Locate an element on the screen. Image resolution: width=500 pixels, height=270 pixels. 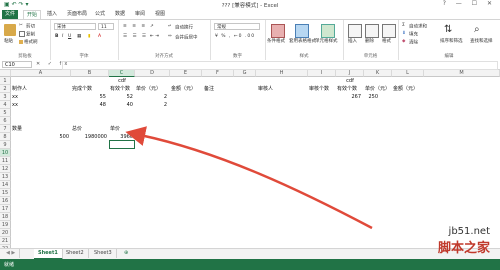
name-box: C10 is located at coordinates (17, 64).